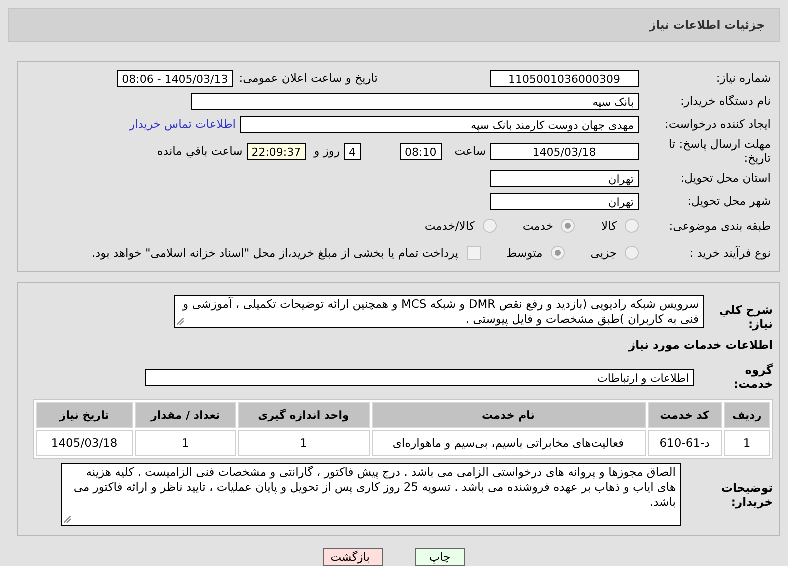 Image resolution: width=788 pixels, height=566 pixels. Describe the element at coordinates (275, 253) in the screenshot. I see `field-label: پرداخت تمام یا بخشی از مبلغ خرید،از محل "اسناد خزانه اسلامی" خواهد بود.` at that location.